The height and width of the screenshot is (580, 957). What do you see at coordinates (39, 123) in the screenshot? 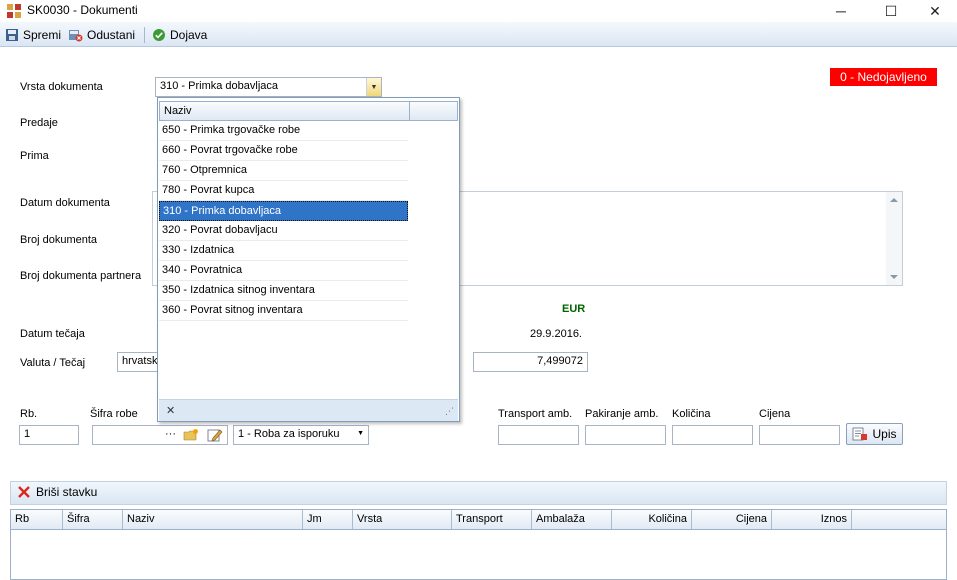
I see `predaje-label: Predaje` at bounding box center [39, 123].